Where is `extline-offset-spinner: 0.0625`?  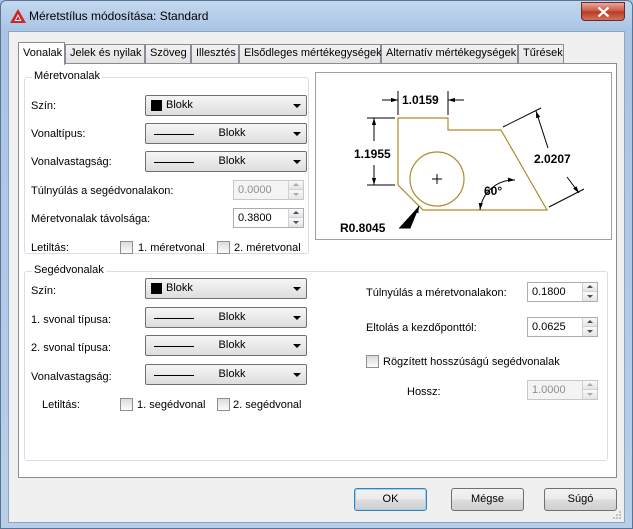
extline-offset-spinner: 0.0625 is located at coordinates (562, 327).